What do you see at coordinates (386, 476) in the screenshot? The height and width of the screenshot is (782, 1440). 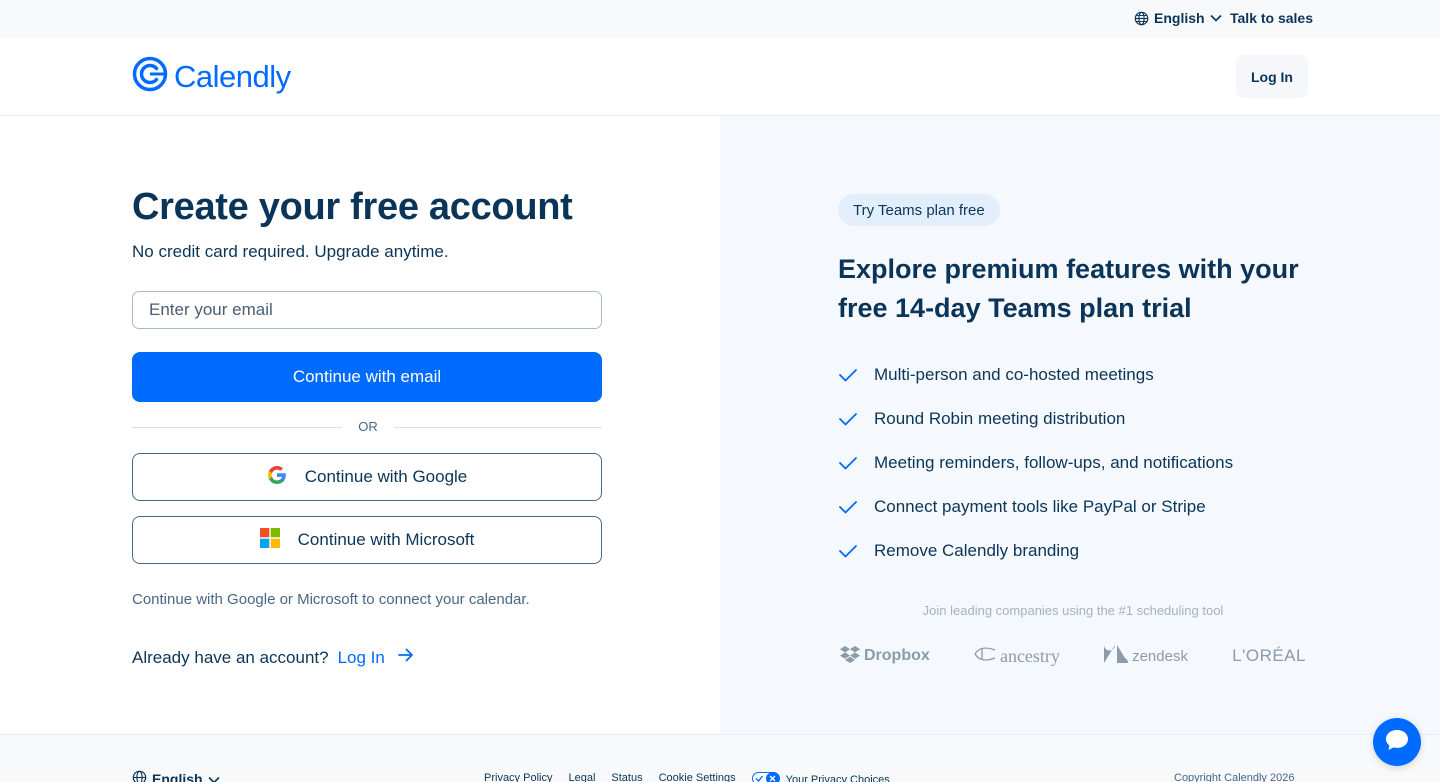 I see `google-button-label: Continue with Google` at bounding box center [386, 476].